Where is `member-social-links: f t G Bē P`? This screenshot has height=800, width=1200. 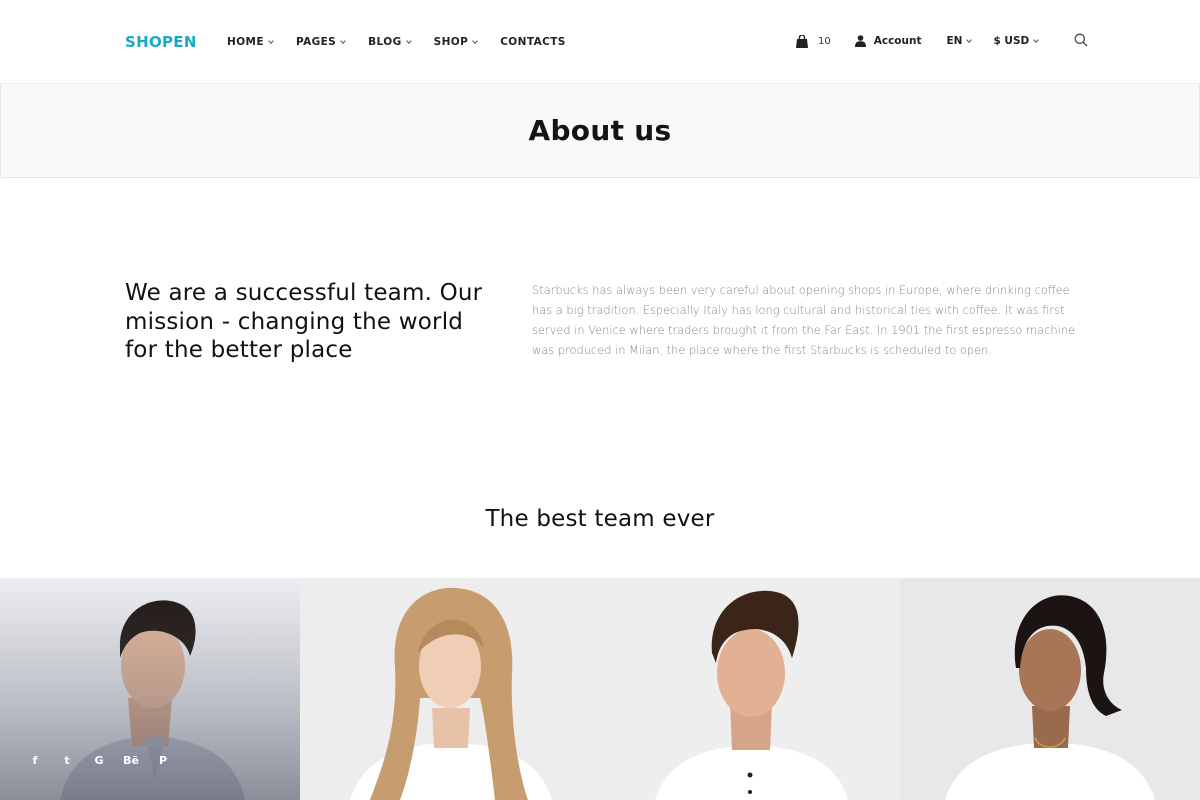
member-social-links: f t G Bē P is located at coordinates (99, 760).